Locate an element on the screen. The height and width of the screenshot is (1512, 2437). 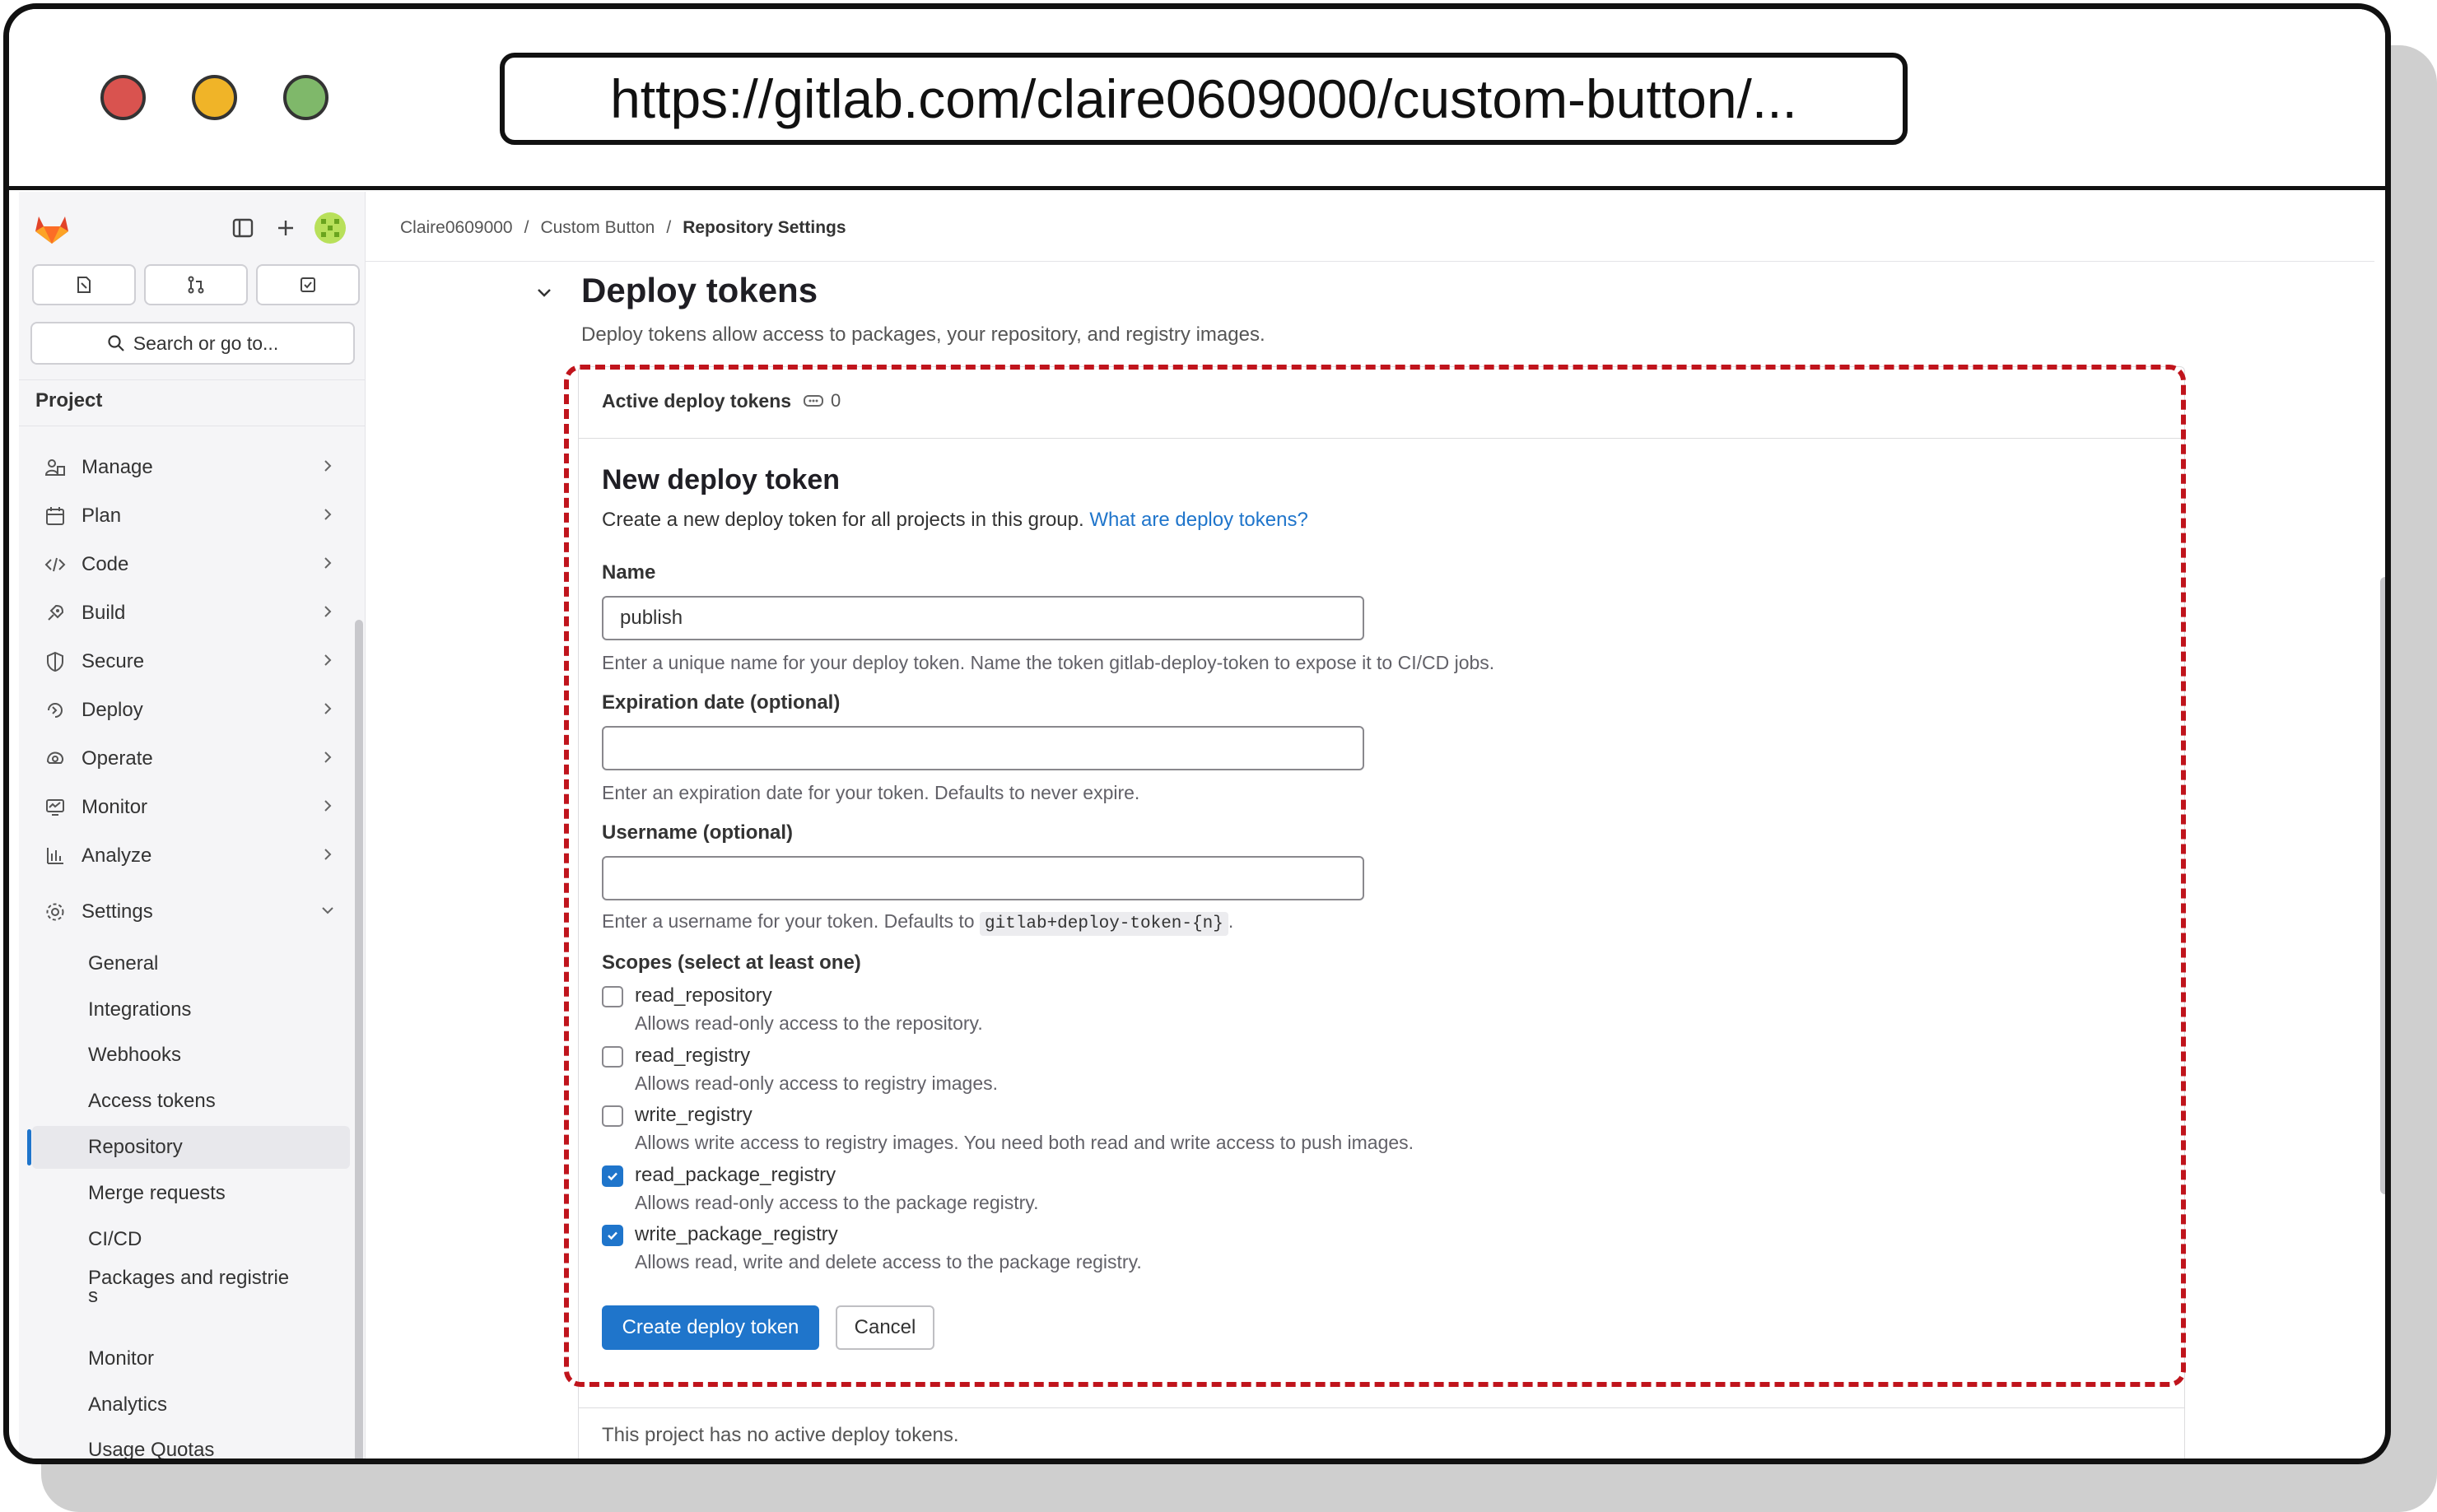
write-package-registry-checkbox is located at coordinates (612, 1236).